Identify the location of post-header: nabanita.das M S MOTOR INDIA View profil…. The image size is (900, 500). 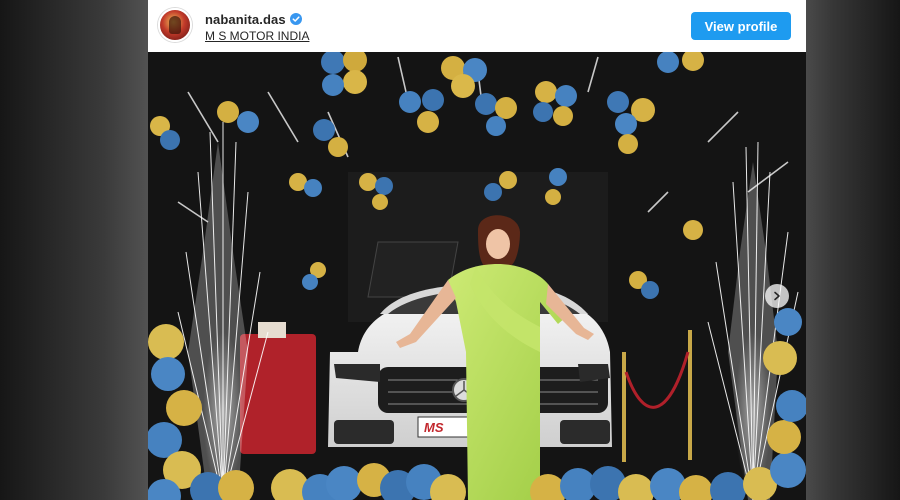
(477, 26).